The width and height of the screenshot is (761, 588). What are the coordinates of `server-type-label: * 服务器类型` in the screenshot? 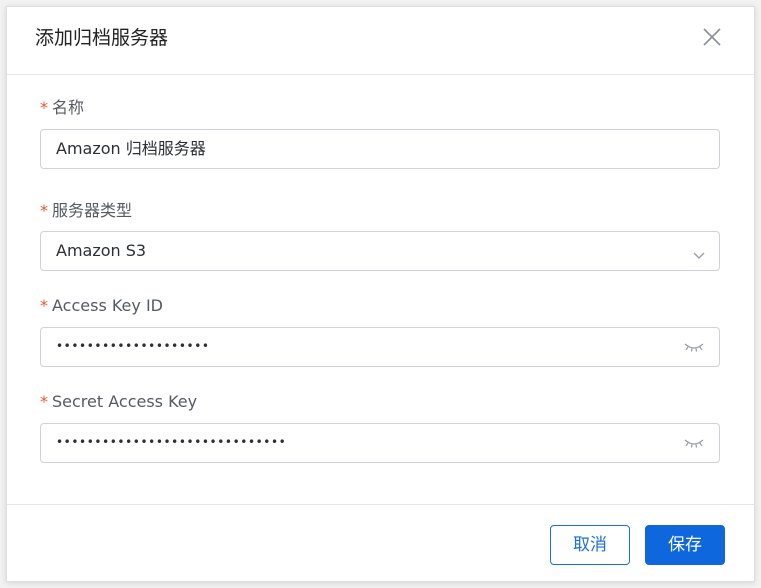 It's located at (86, 211).